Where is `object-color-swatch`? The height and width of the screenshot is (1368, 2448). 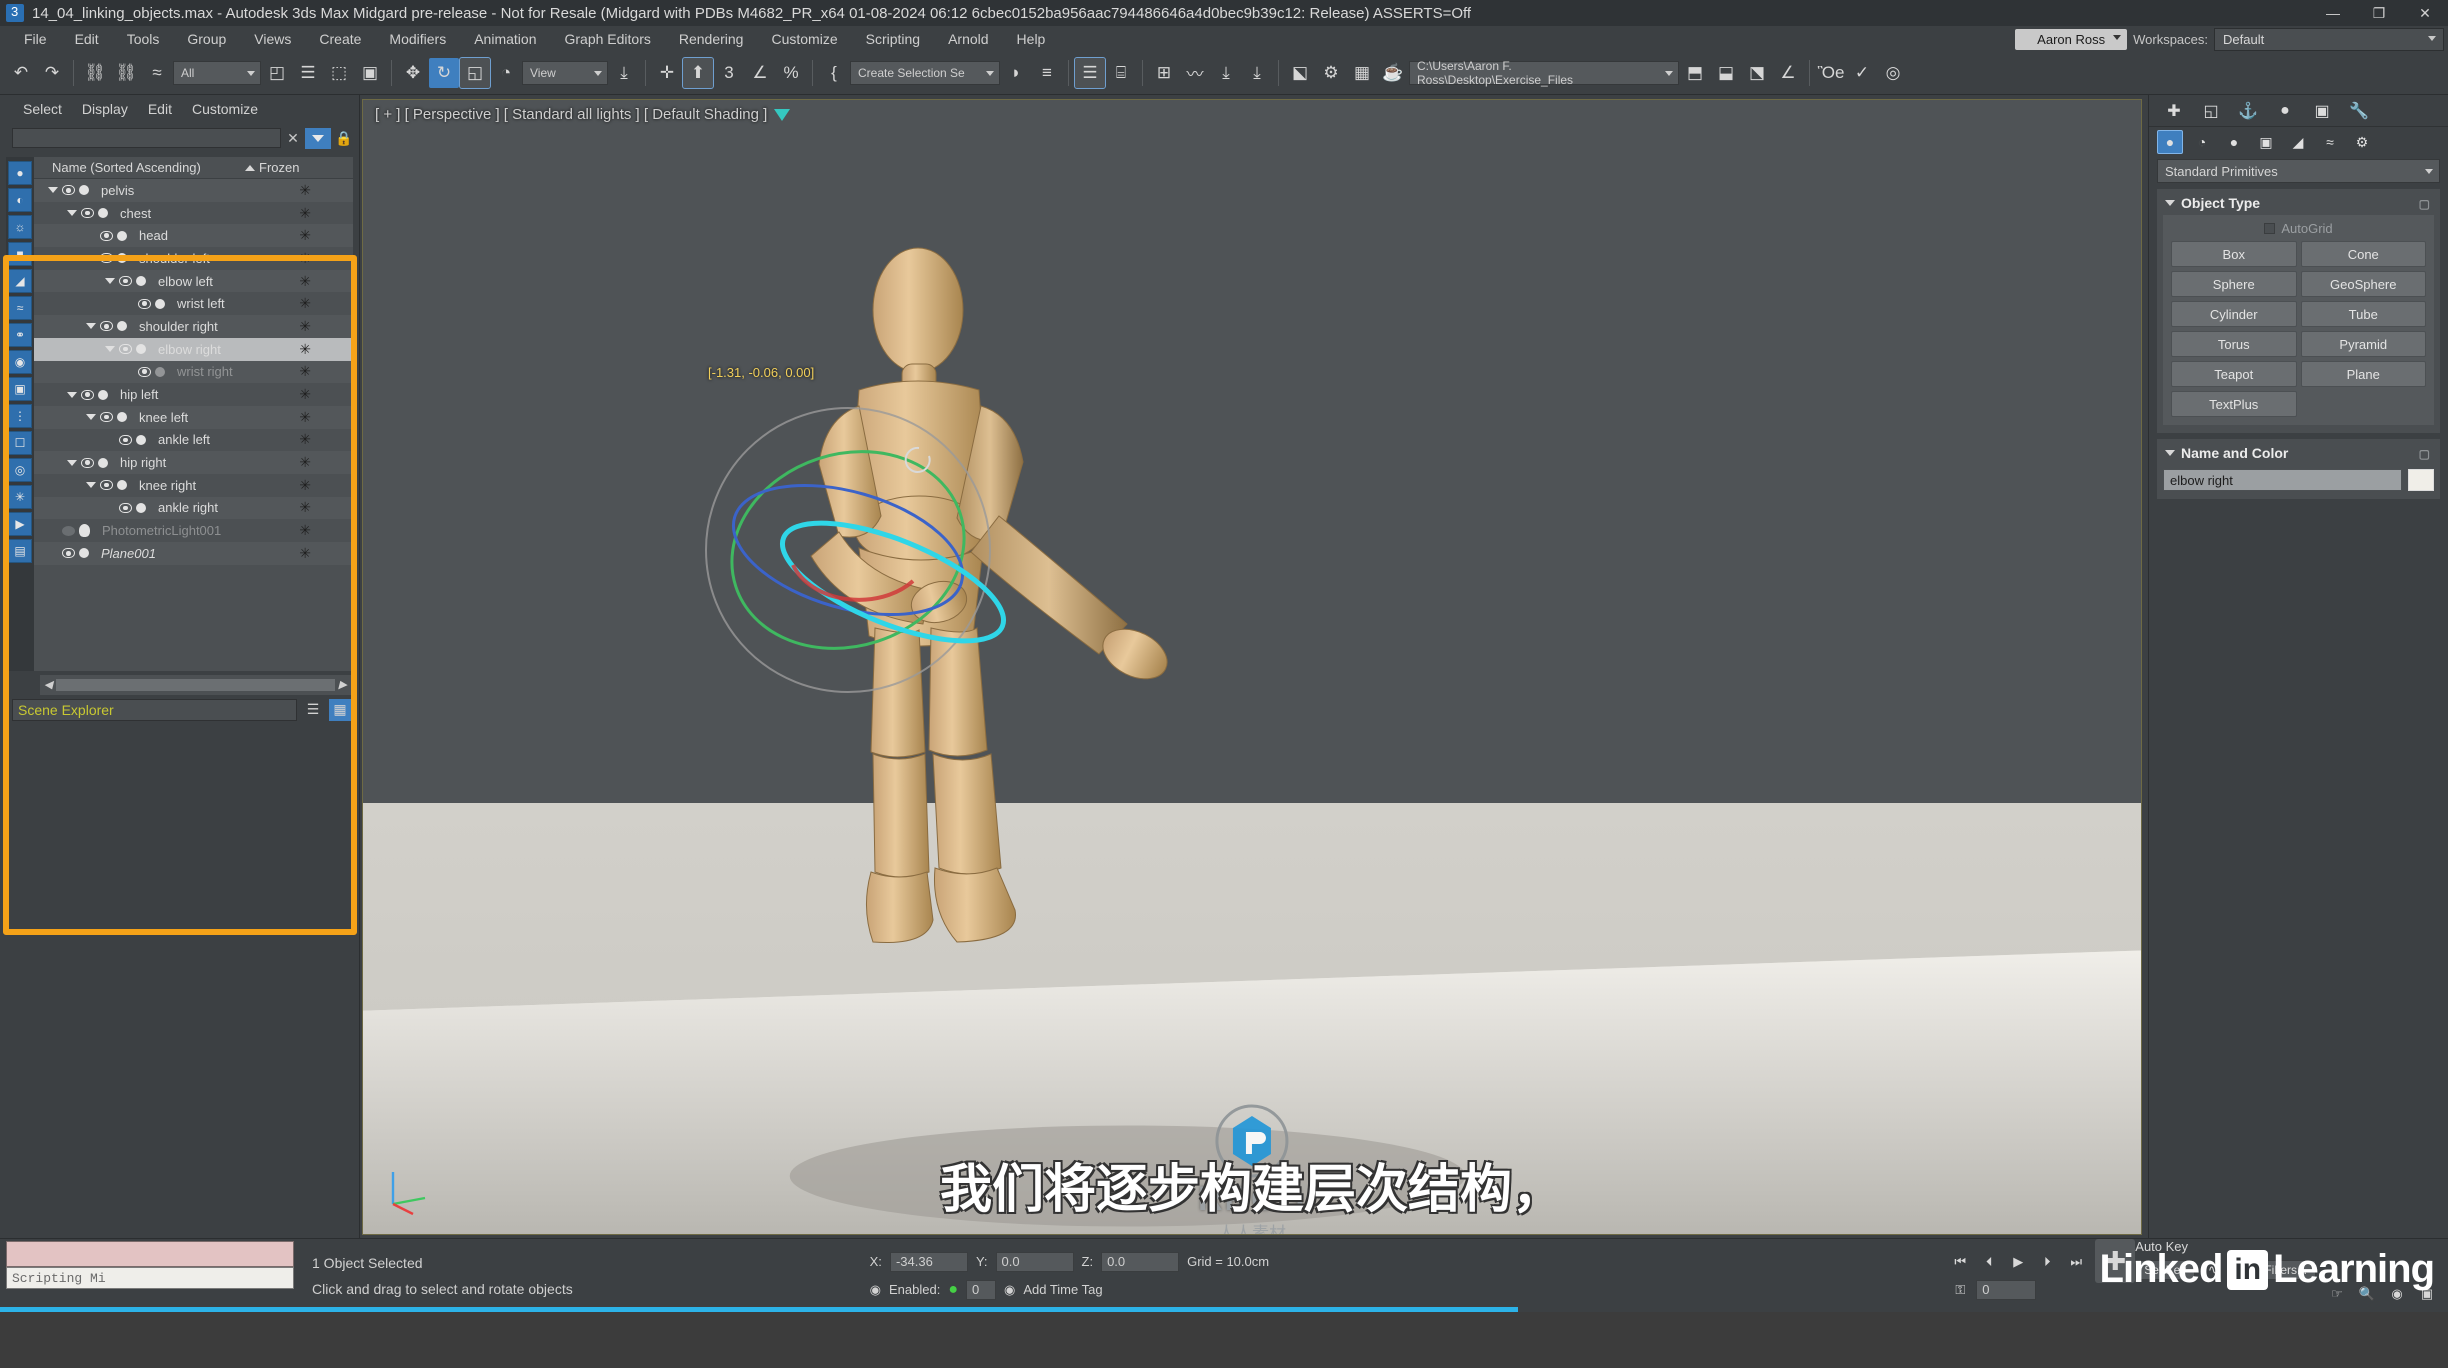
object-color-swatch is located at coordinates (2421, 480).